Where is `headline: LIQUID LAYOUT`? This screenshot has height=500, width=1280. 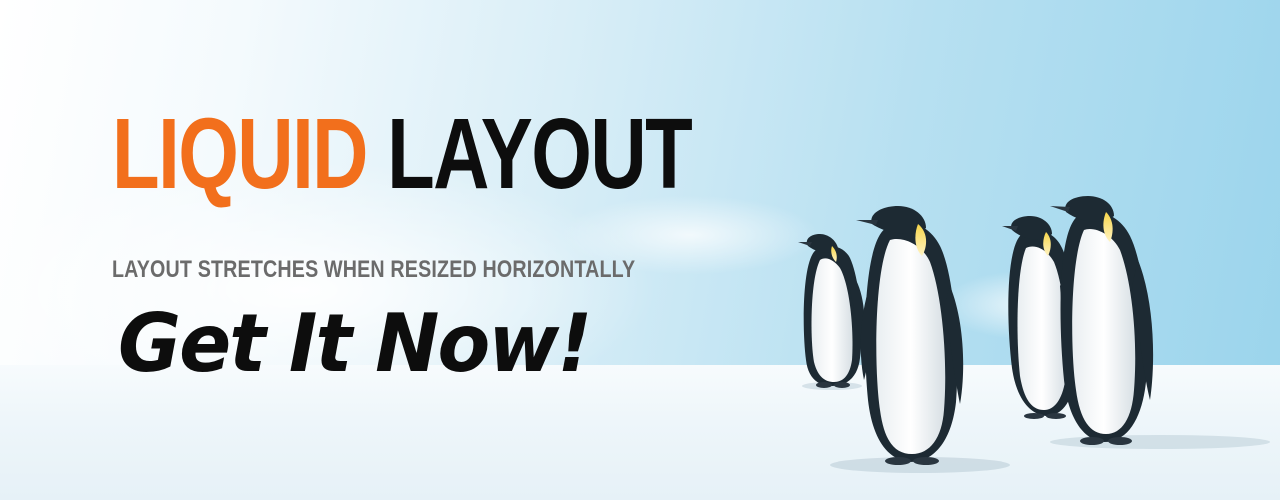 headline: LIQUID LAYOUT is located at coordinates (402, 154).